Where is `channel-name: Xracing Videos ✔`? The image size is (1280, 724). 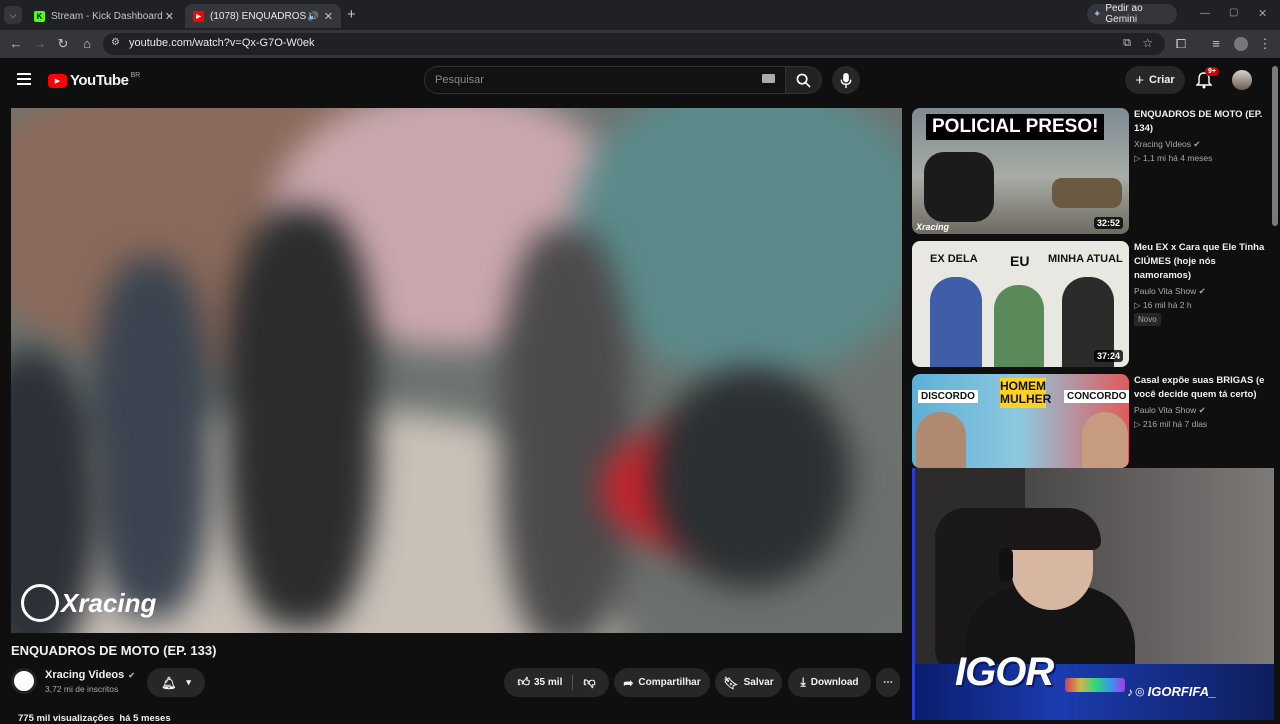 channel-name: Xracing Videos ✔ is located at coordinates (90, 675).